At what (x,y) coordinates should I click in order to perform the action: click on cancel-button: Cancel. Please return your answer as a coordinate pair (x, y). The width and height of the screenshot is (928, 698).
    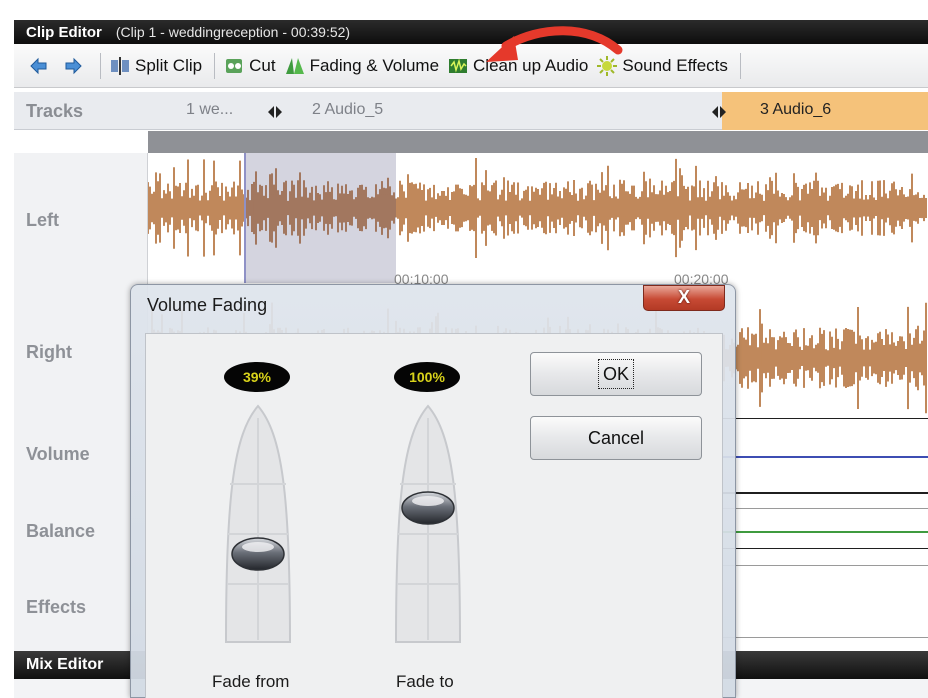
    Looking at the image, I should click on (616, 438).